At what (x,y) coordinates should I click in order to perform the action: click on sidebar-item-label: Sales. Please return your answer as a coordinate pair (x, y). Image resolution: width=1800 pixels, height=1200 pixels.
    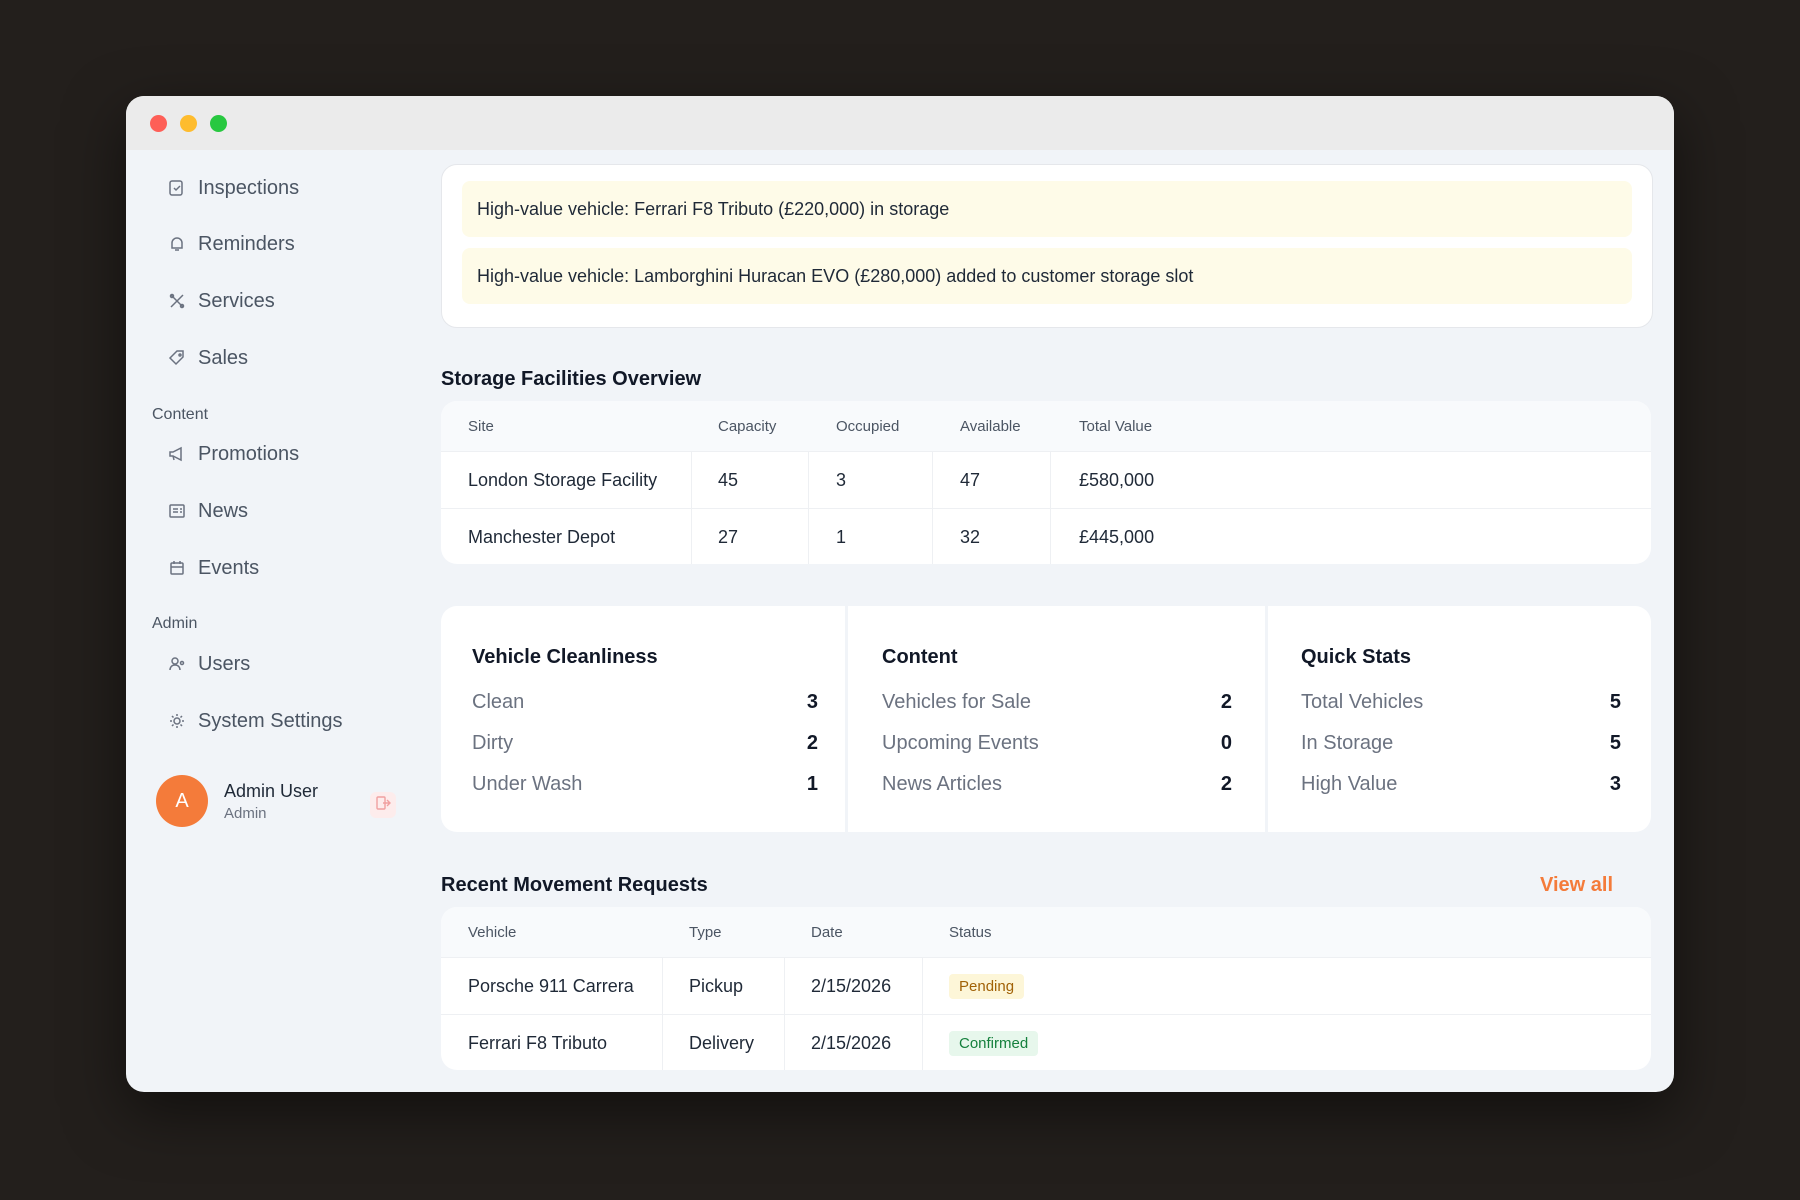
    Looking at the image, I should click on (223, 357).